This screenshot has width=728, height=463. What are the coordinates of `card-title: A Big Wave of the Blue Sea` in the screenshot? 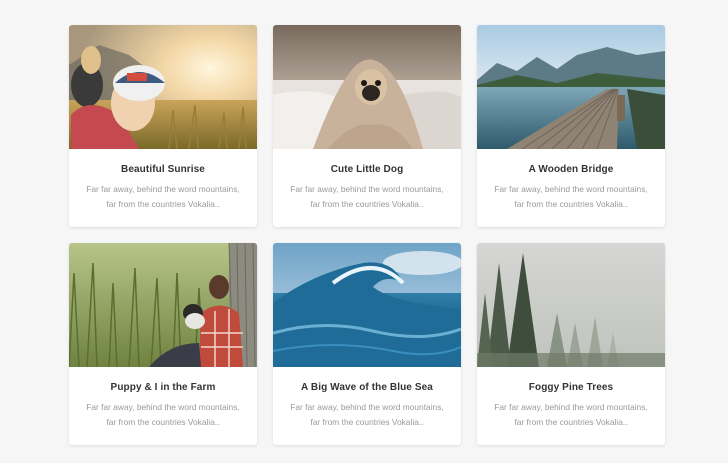 It's located at (367, 387).